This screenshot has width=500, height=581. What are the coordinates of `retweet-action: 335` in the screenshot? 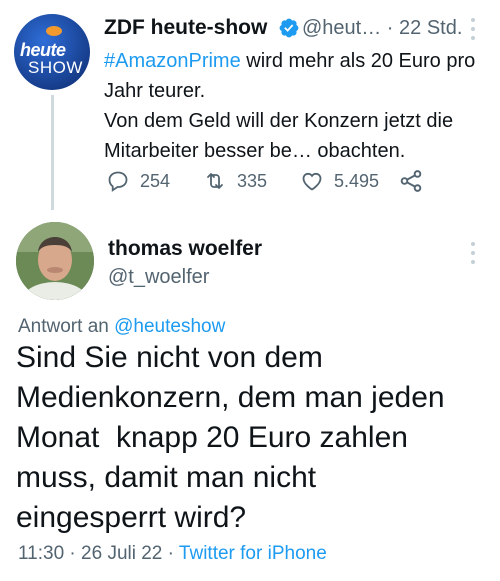 It's located at (235, 181).